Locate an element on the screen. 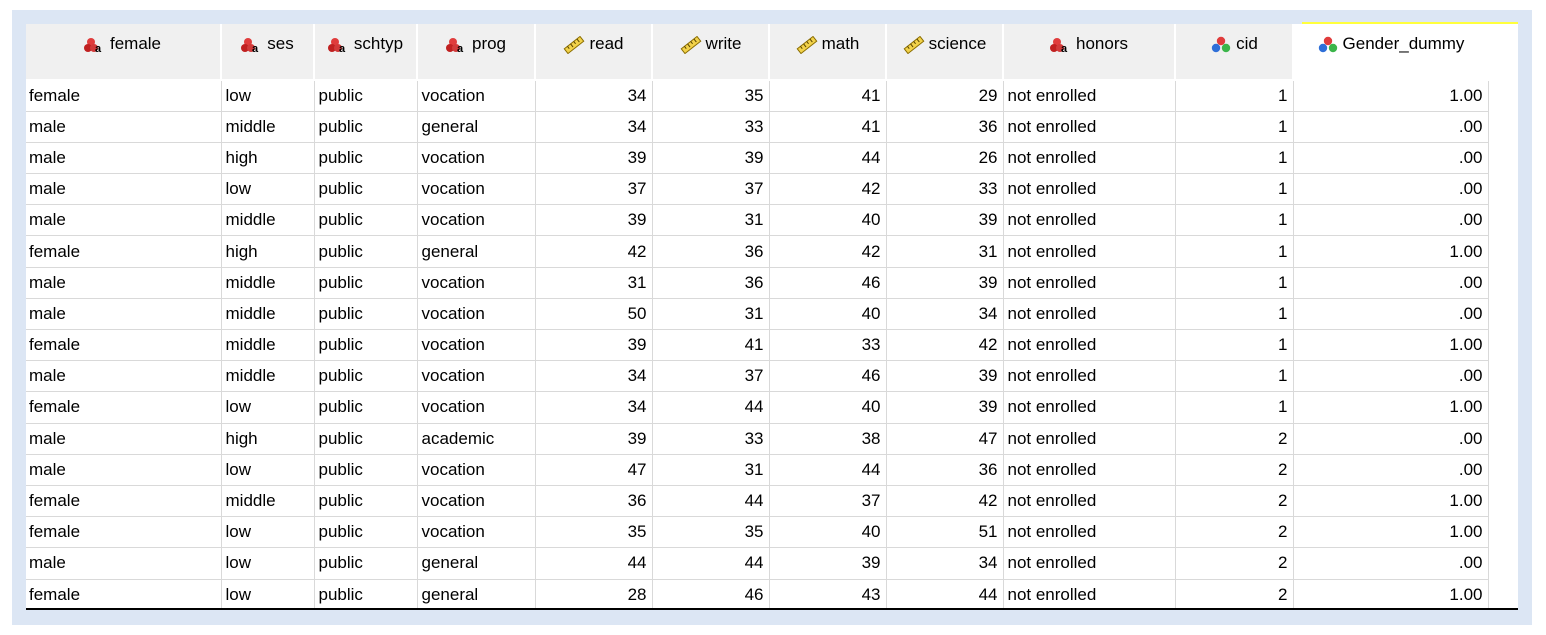  cell-science: 42 is located at coordinates (945, 501).